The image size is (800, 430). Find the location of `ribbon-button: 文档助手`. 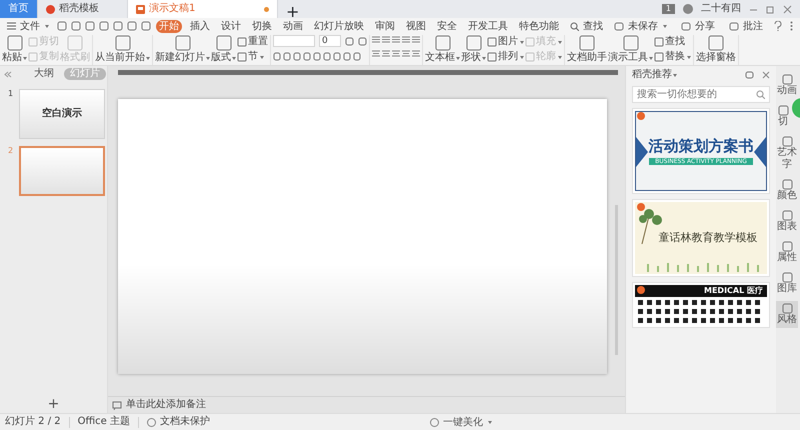

ribbon-button: 文档助手 is located at coordinates (587, 49).